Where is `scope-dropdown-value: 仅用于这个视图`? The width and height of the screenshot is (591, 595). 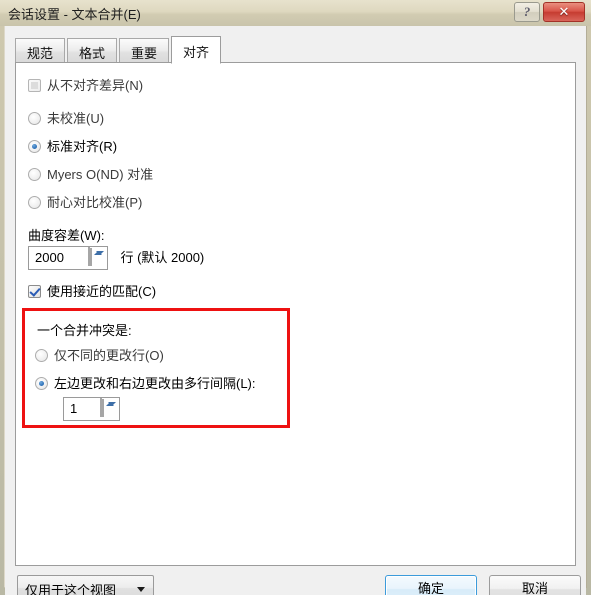
scope-dropdown-value: 仅用于这个视图 is located at coordinates (71, 589).